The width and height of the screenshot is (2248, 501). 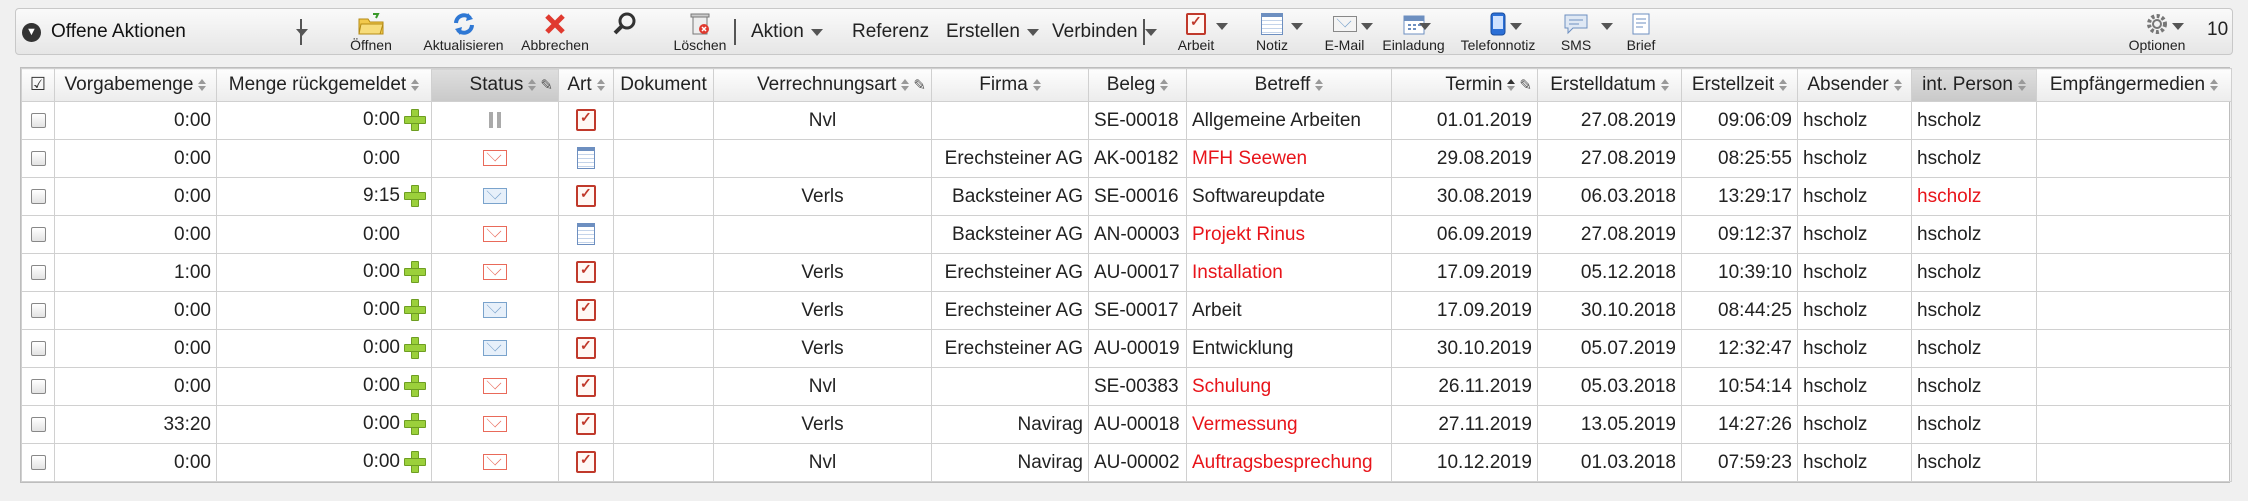 I want to click on arbeit-dropdown-icon, so click(x=1222, y=26).